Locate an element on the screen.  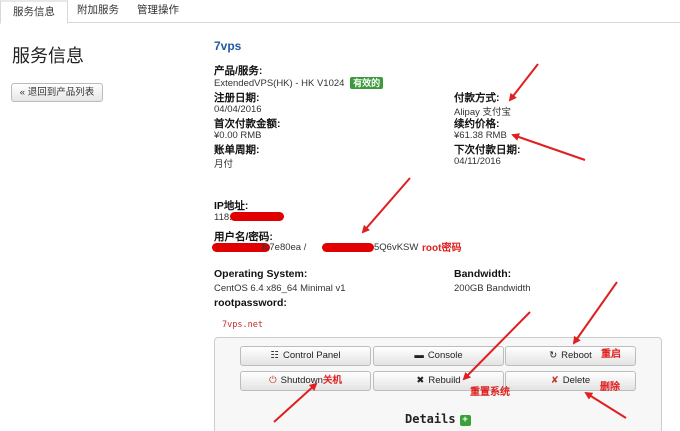
terminal-icon: ▬ is located at coordinates (419, 355).